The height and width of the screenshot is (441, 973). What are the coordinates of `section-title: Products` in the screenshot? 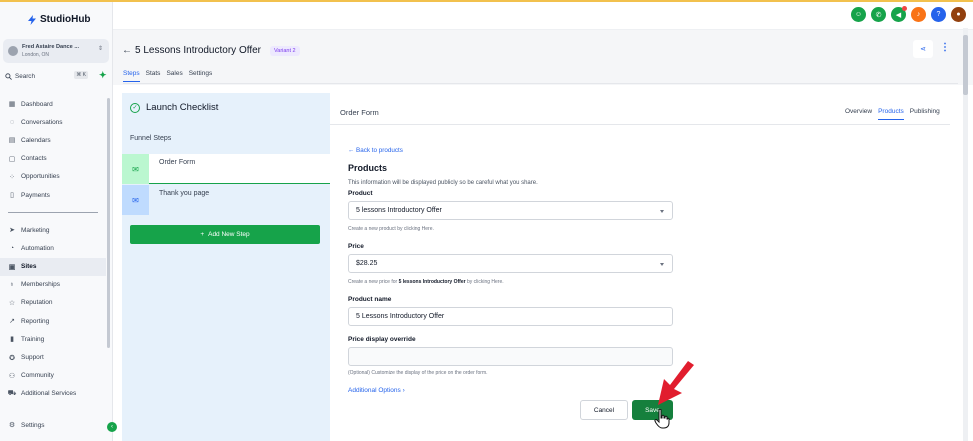 It's located at (368, 168).